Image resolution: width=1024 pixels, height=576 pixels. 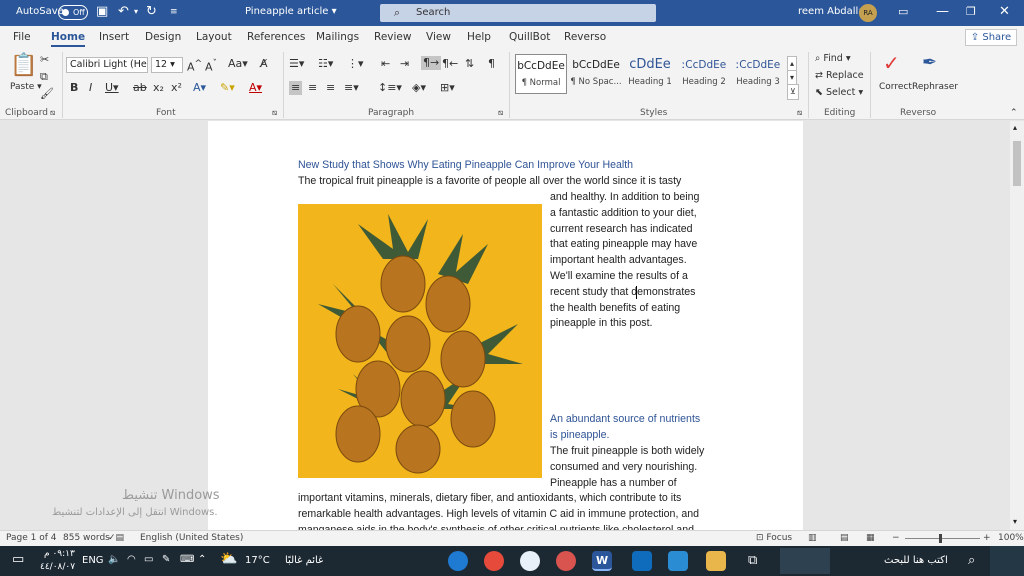 I want to click on text-line: important health advantages., so click(x=624, y=261).